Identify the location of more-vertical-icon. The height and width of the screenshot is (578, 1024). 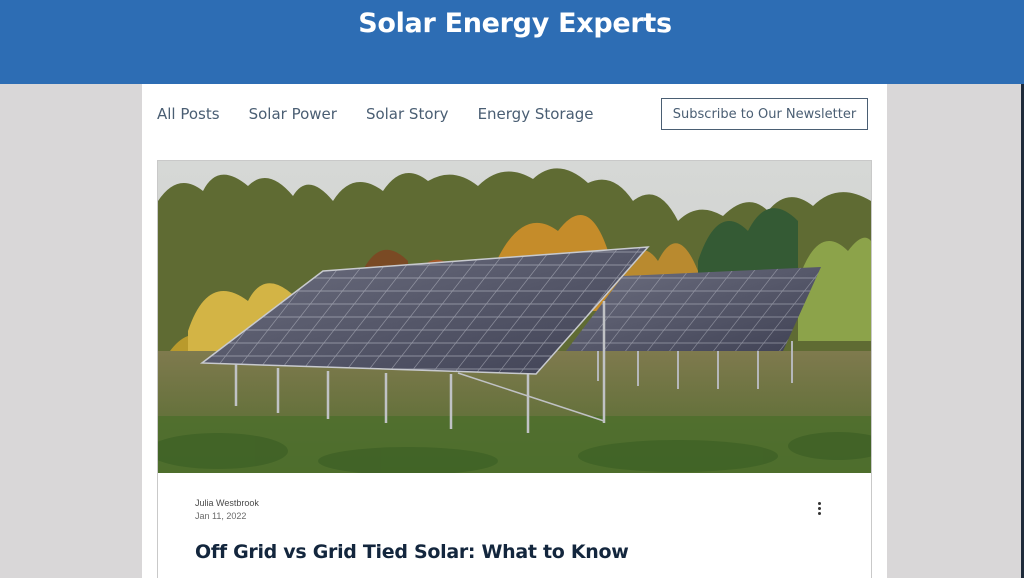
(819, 508).